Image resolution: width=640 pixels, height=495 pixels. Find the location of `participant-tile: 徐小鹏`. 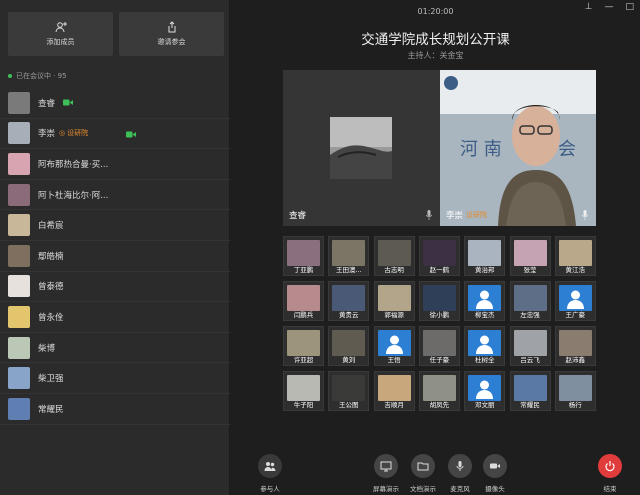

participant-tile: 徐小鹏 is located at coordinates (439, 301).